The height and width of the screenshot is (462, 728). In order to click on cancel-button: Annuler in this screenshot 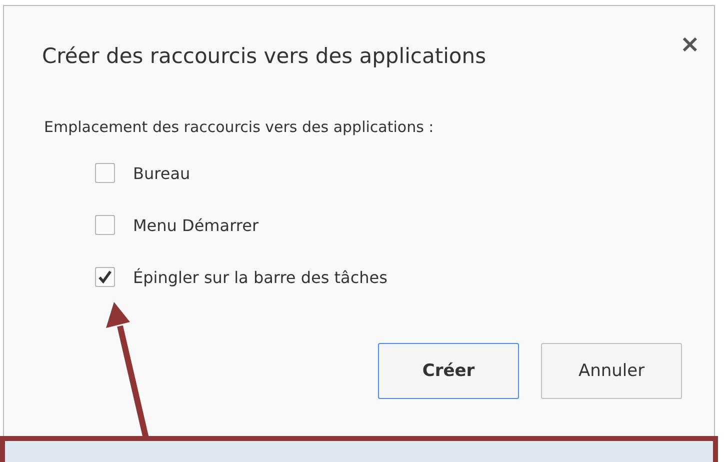, I will do `click(611, 371)`.